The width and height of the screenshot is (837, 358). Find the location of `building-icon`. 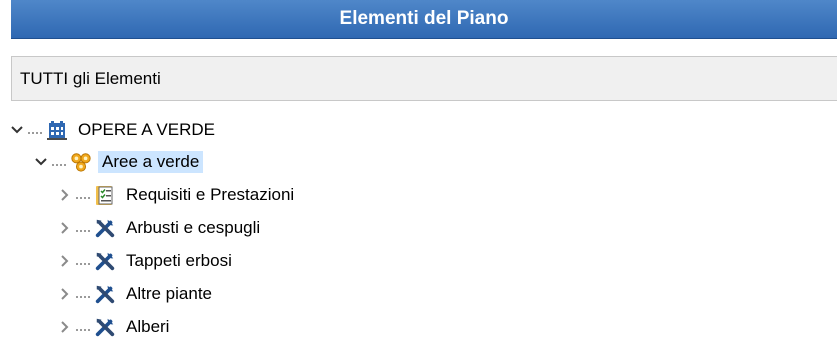

building-icon is located at coordinates (57, 130).